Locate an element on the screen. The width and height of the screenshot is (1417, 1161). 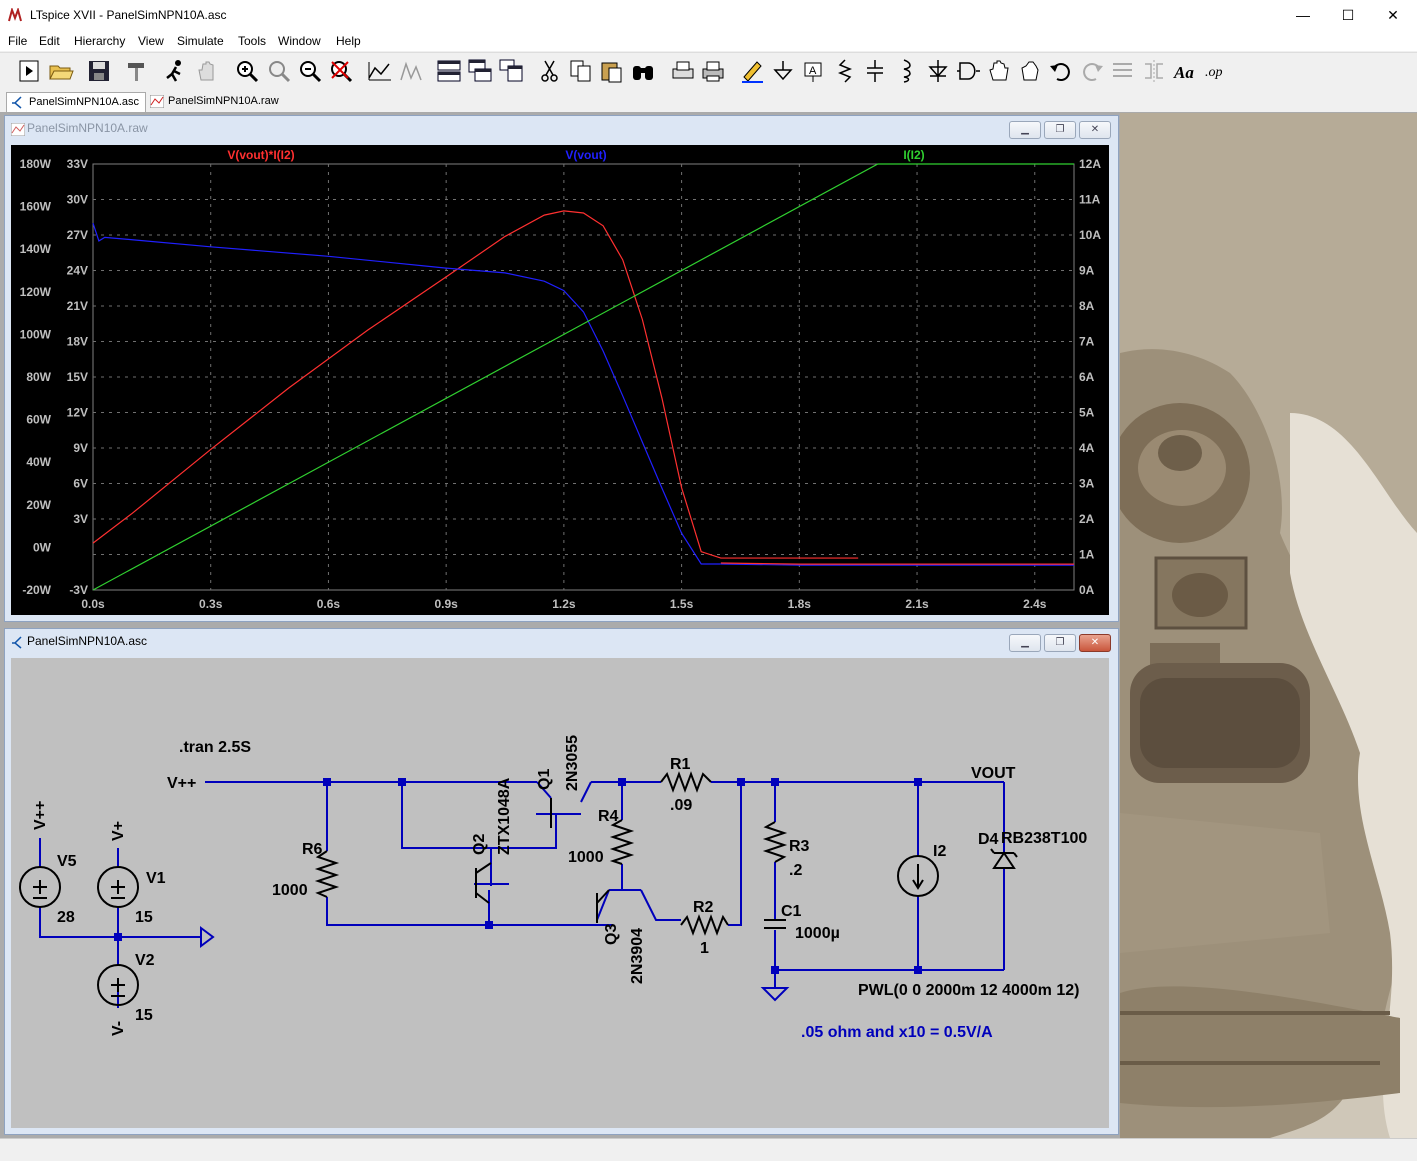
v1-ref: V1 is located at coordinates (156, 878).